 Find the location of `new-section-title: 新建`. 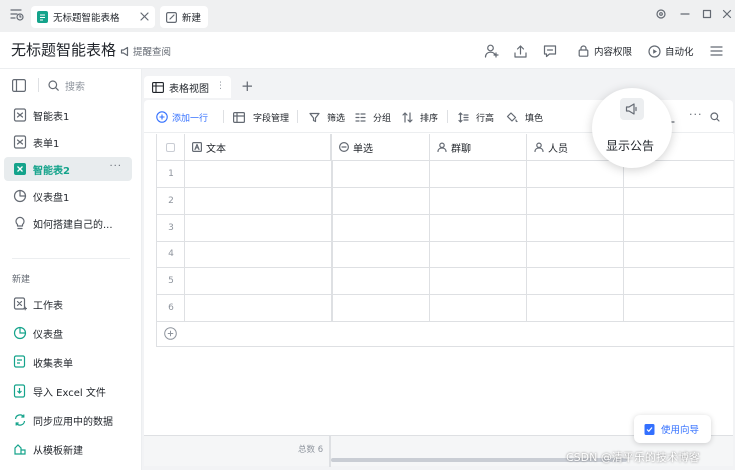

new-section-title: 新建 is located at coordinates (21, 280).